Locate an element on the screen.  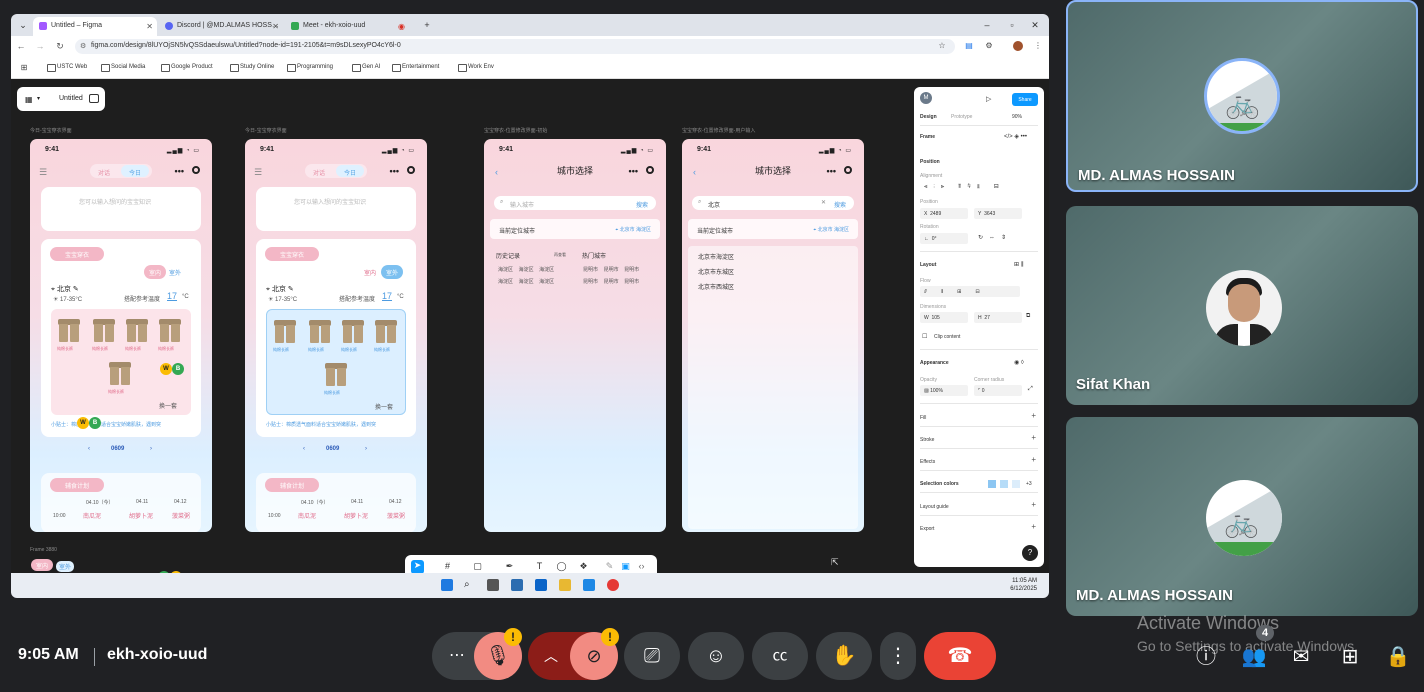
opacity-field: ▨ 100% is located at coordinates (944, 390).